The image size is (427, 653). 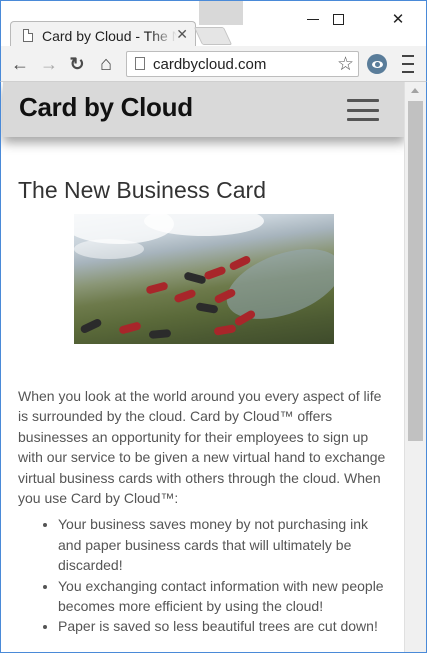 What do you see at coordinates (377, 64) in the screenshot?
I see `extension-eye-icon` at bounding box center [377, 64].